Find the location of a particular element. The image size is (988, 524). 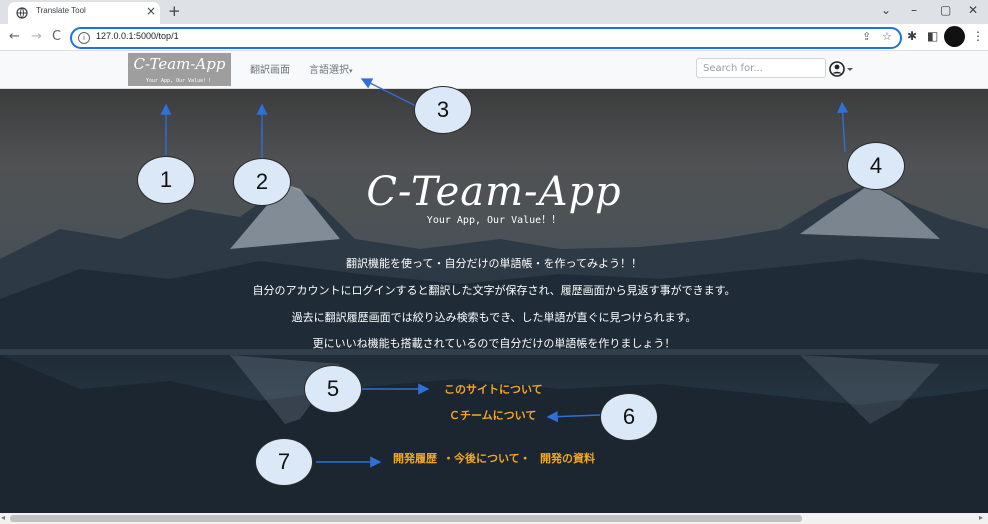

site-info-icon: i is located at coordinates (84, 38).